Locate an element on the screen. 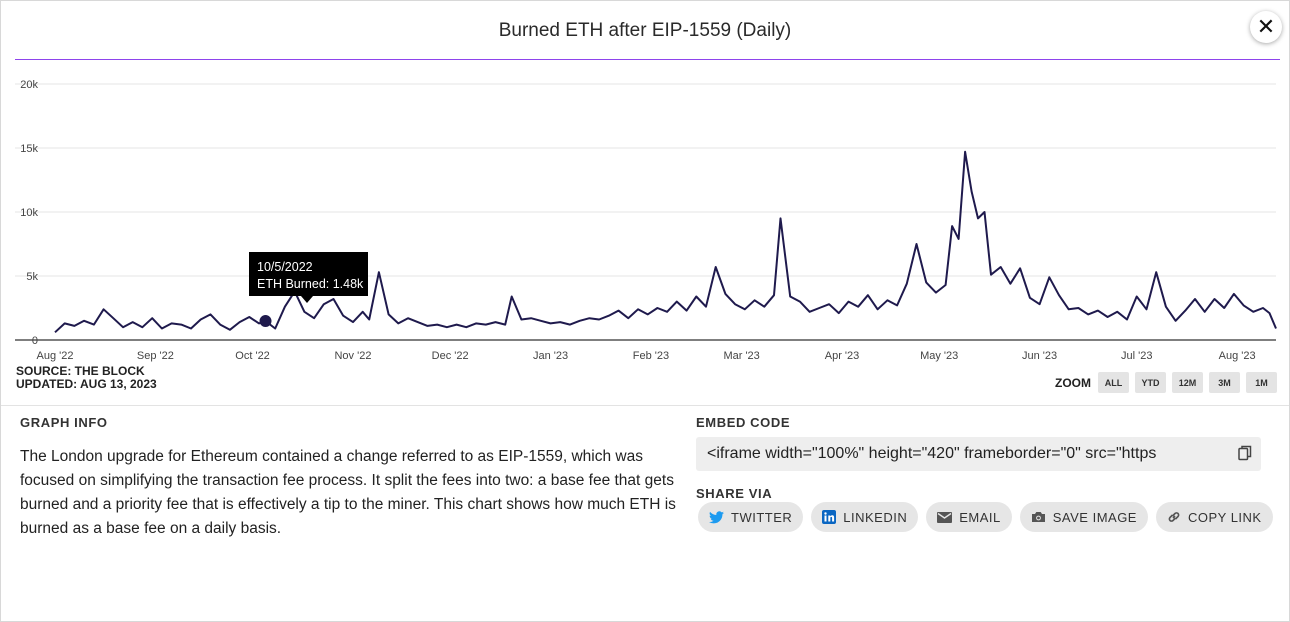 The width and height of the screenshot is (1290, 622). copy-icon is located at coordinates (1245, 453).